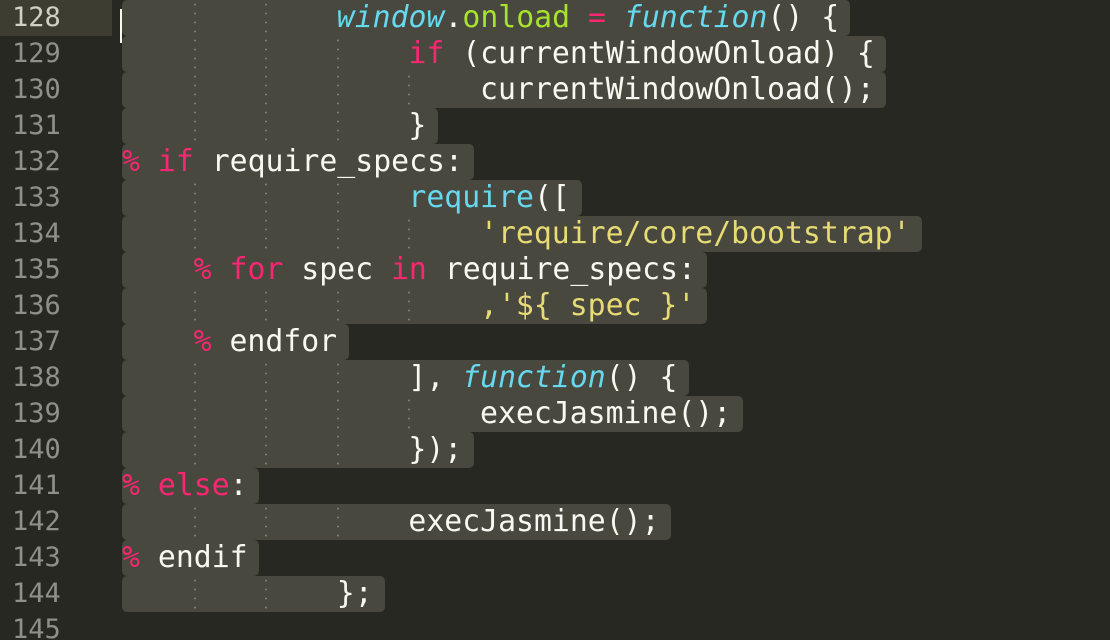 Image resolution: width=1110 pixels, height=640 pixels. I want to click on code-line: };, so click(355, 594).